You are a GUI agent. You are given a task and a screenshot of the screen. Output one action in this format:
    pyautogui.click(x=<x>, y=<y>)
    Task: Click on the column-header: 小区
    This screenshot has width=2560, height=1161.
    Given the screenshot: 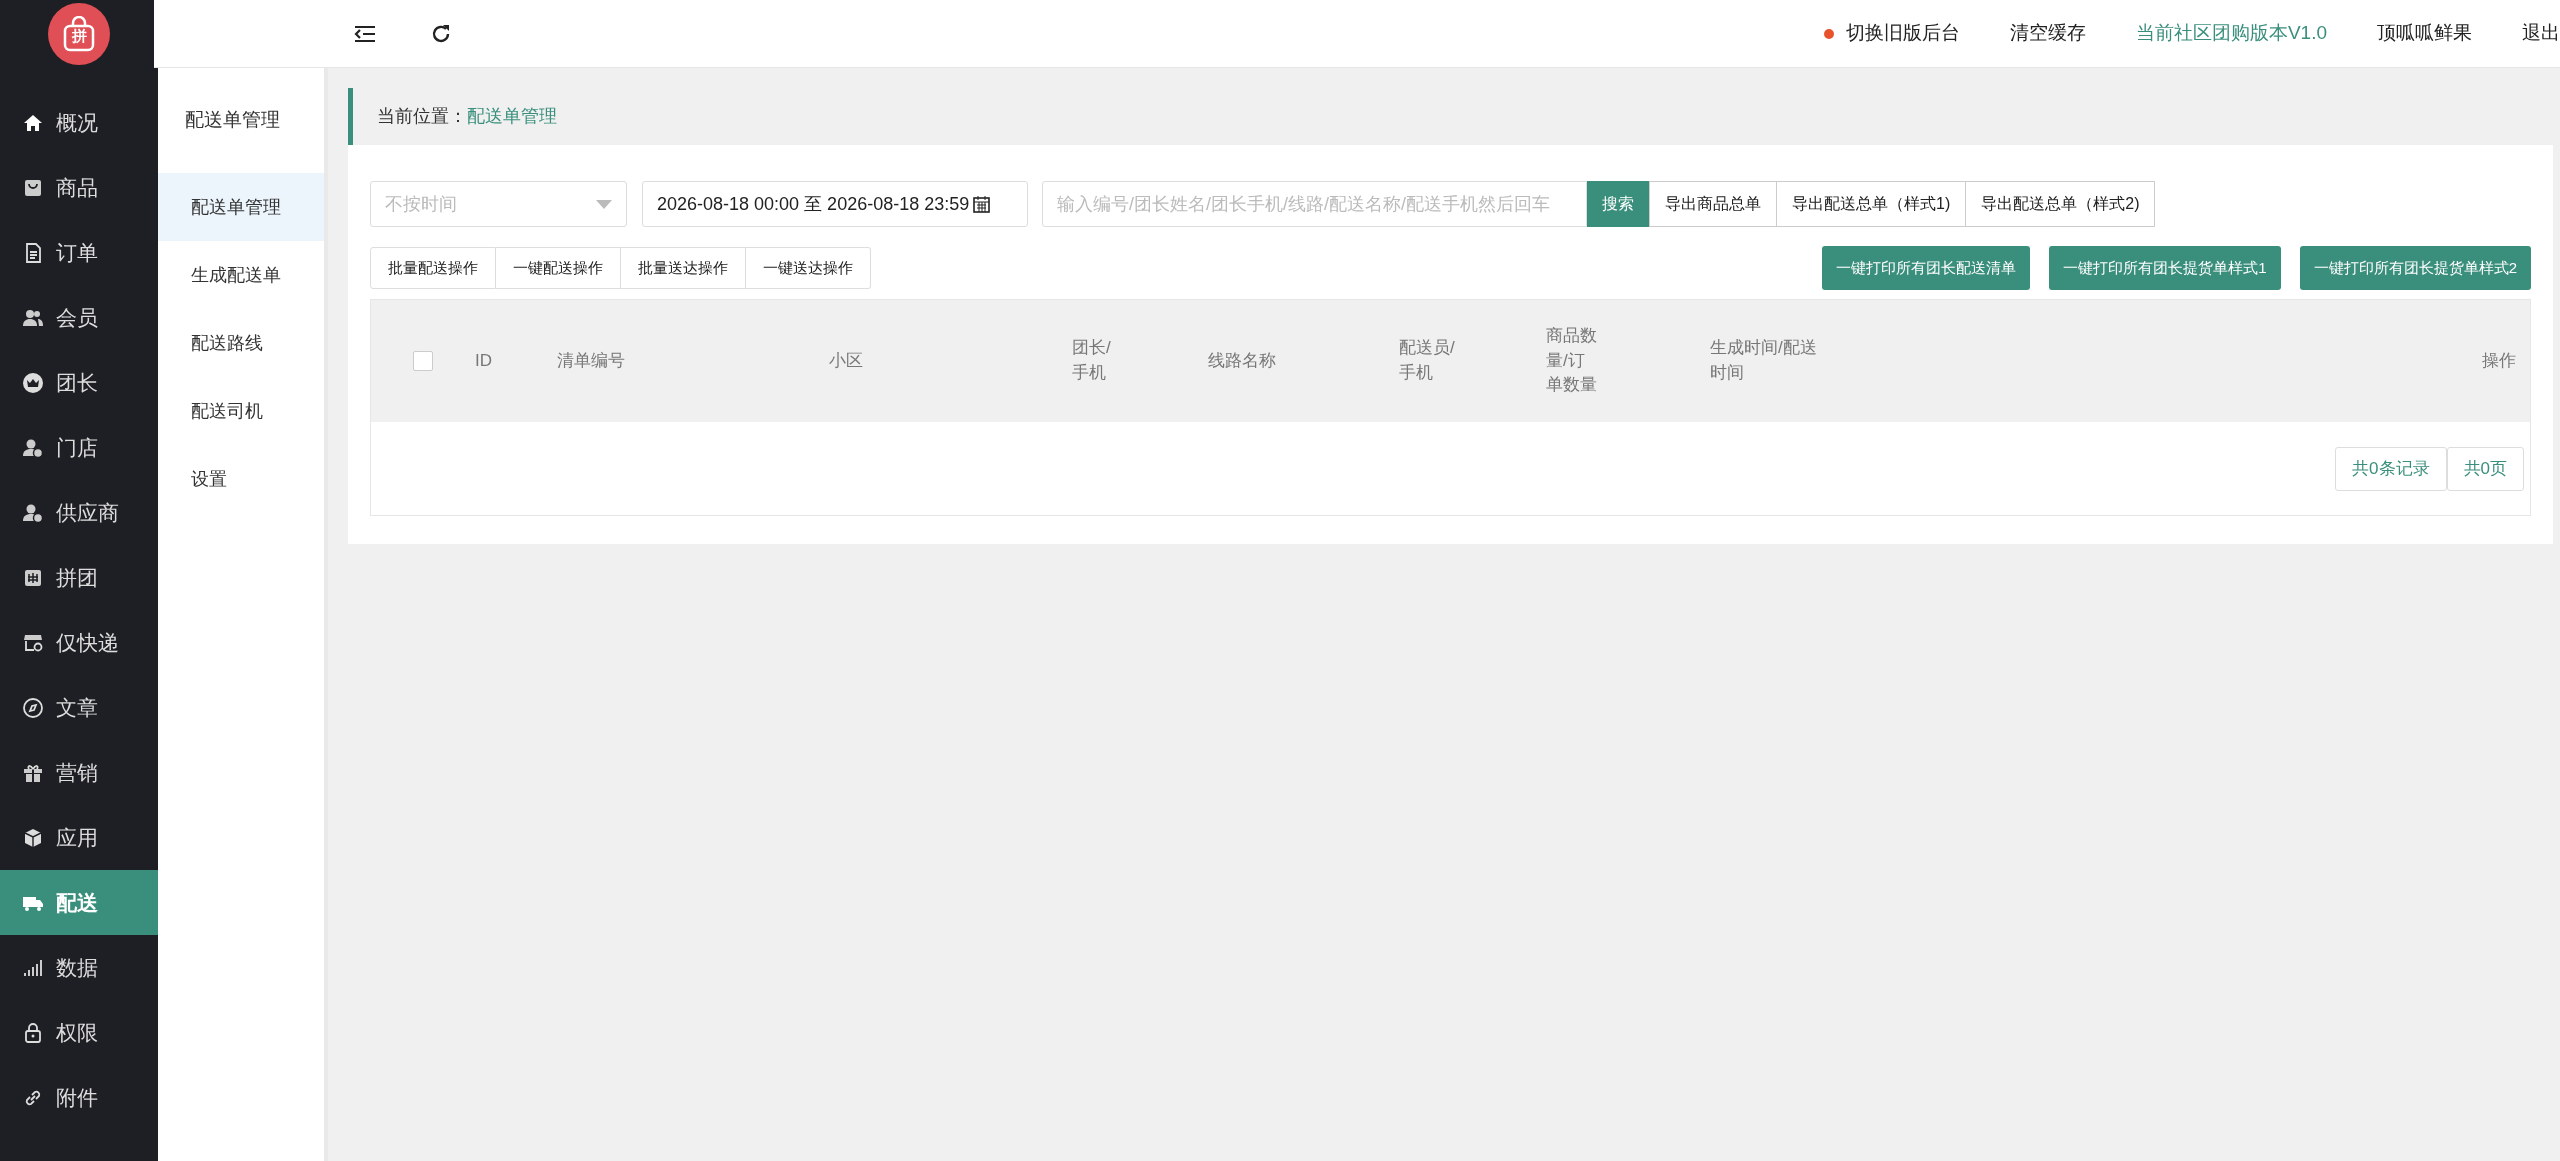 What is the action you would take?
    pyautogui.click(x=846, y=360)
    